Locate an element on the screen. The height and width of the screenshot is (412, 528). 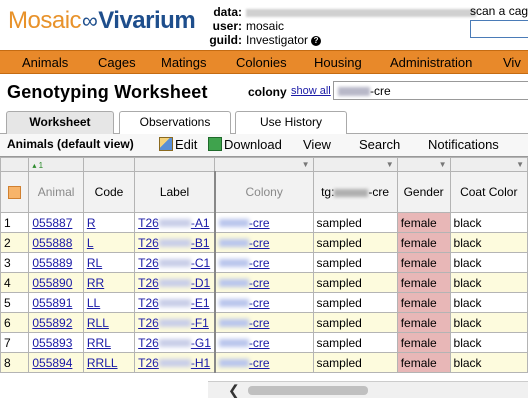
column-header-code: Code is located at coordinates (109, 192).